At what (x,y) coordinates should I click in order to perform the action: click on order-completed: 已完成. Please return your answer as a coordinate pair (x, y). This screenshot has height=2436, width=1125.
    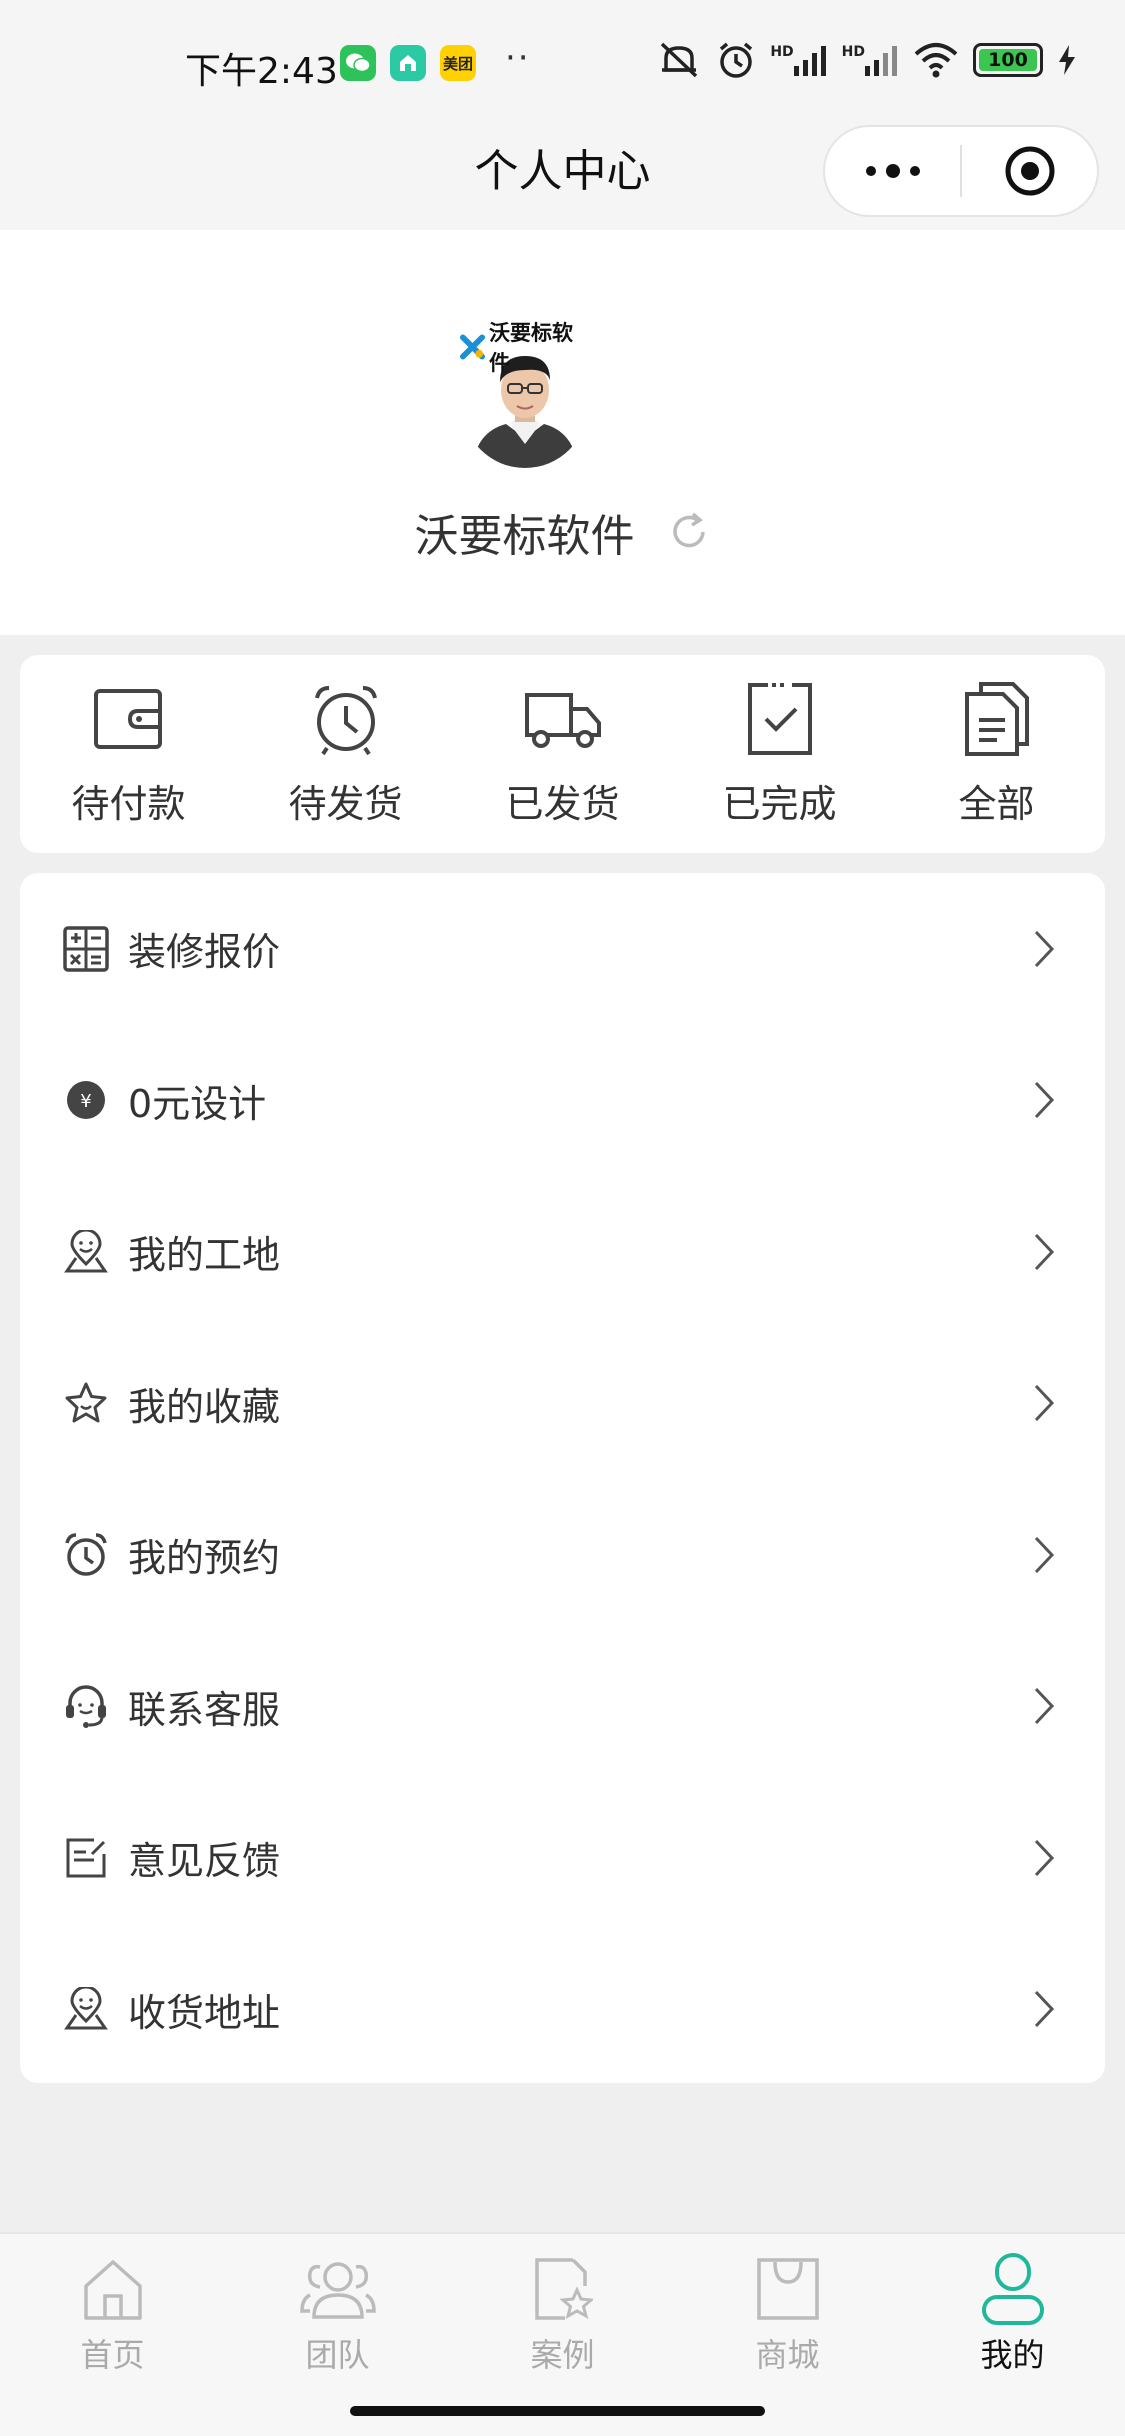
    Looking at the image, I should click on (779, 754).